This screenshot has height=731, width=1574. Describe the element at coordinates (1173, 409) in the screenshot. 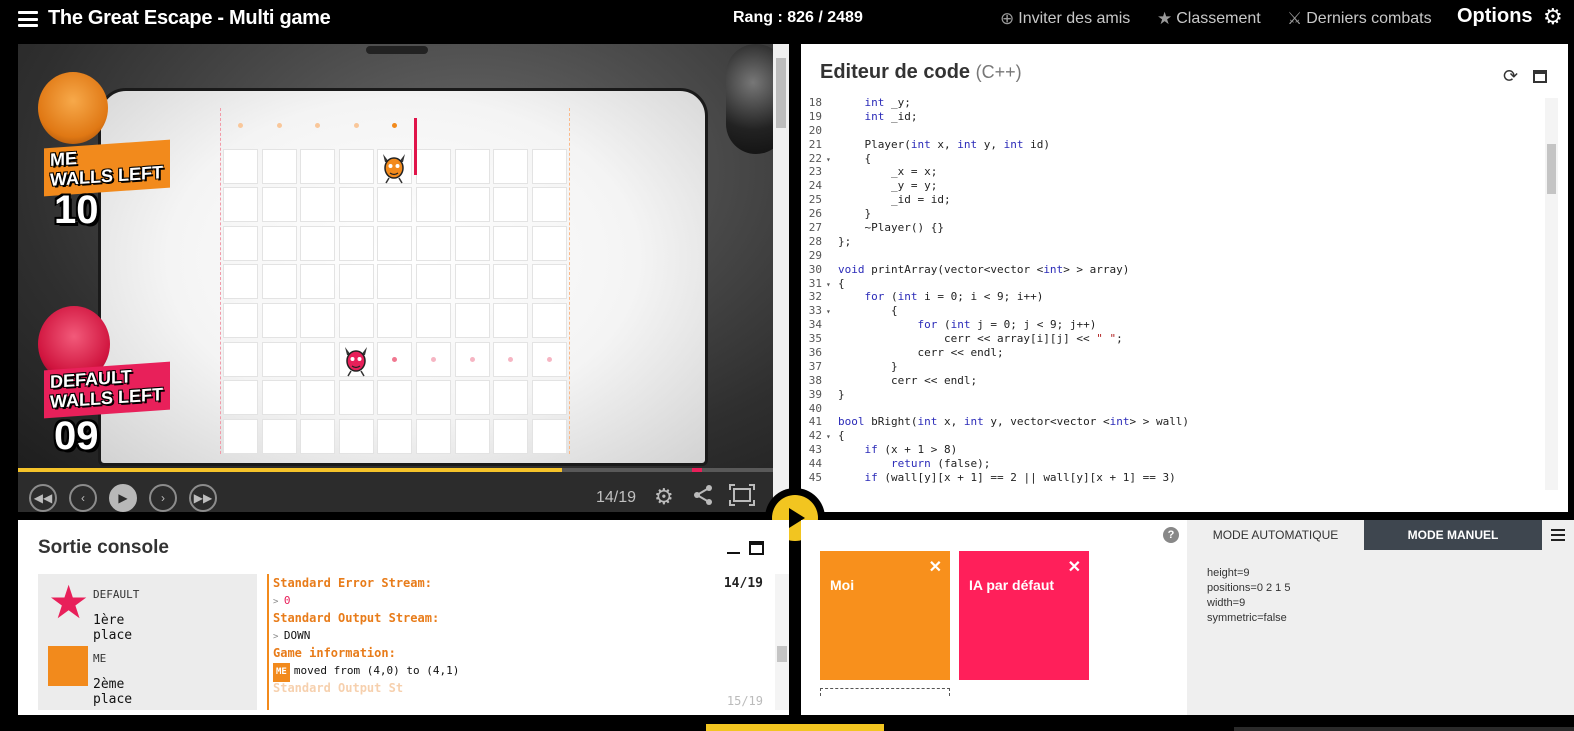

I see `code-line: 40` at that location.